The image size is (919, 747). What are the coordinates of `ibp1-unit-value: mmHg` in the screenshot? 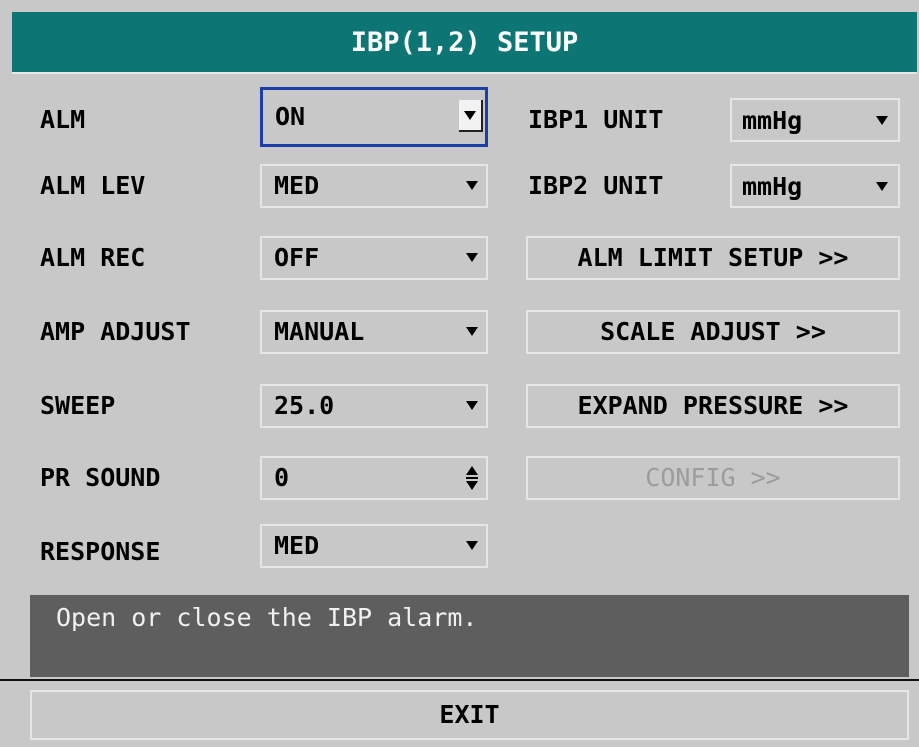 It's located at (772, 120).